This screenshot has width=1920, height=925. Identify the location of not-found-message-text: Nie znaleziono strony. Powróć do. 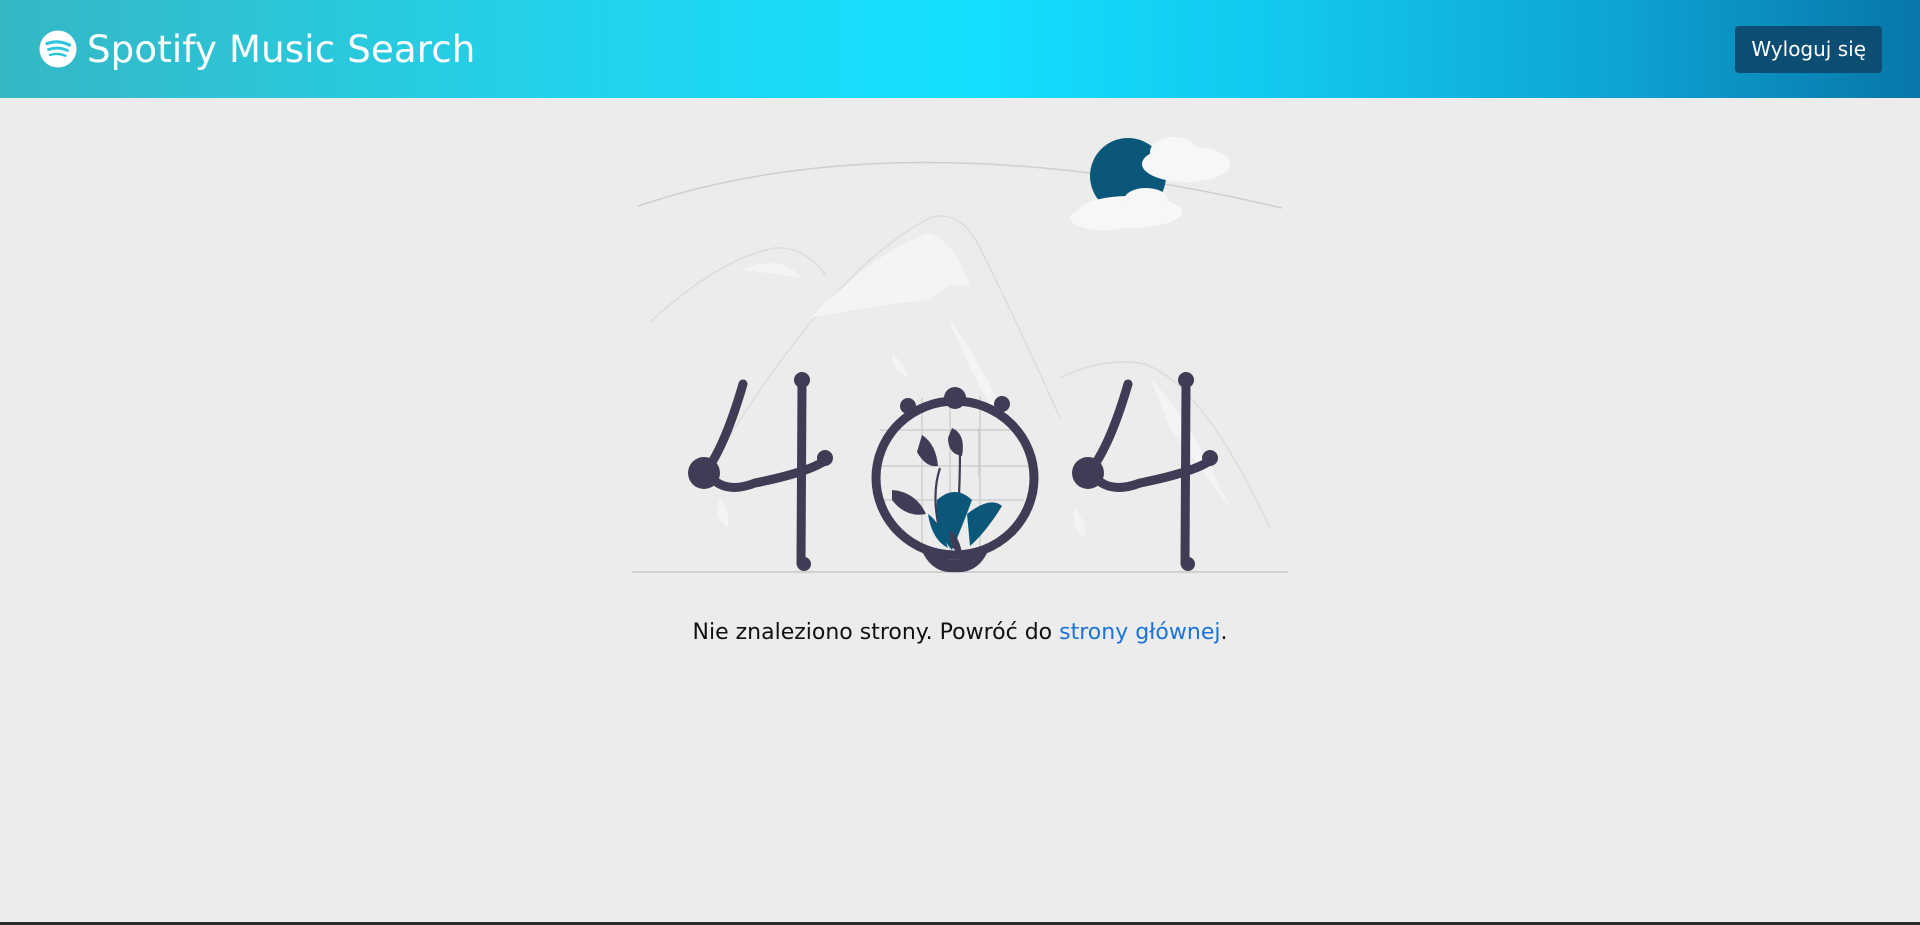
(876, 632).